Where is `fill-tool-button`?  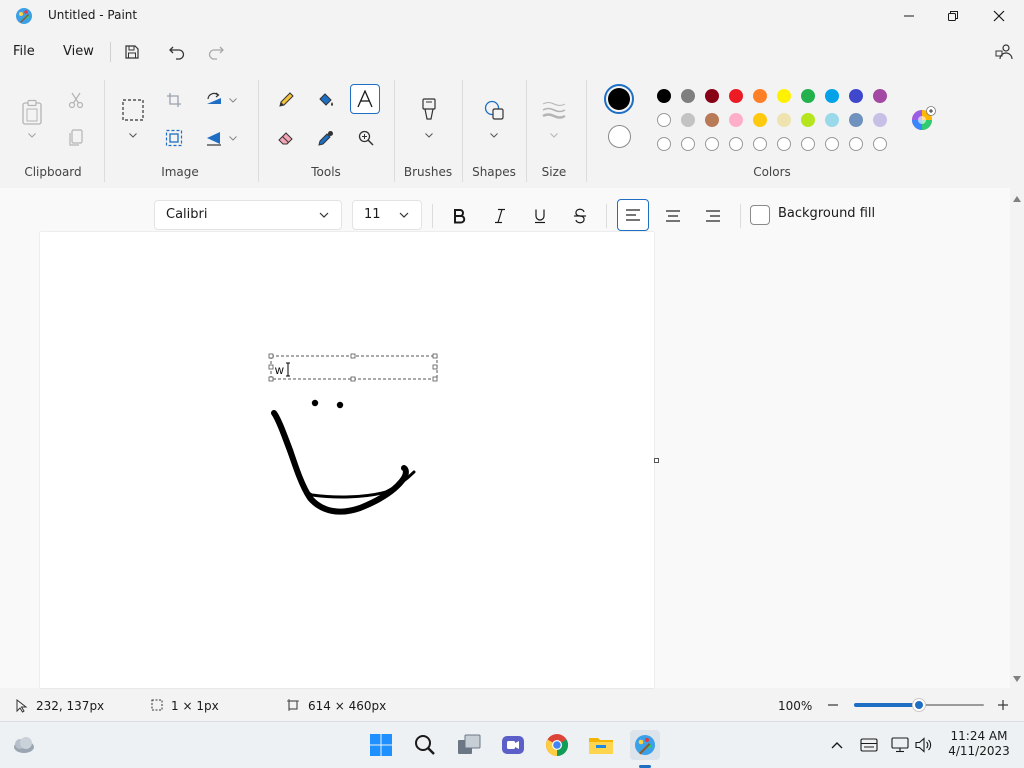 fill-tool-button is located at coordinates (326, 100).